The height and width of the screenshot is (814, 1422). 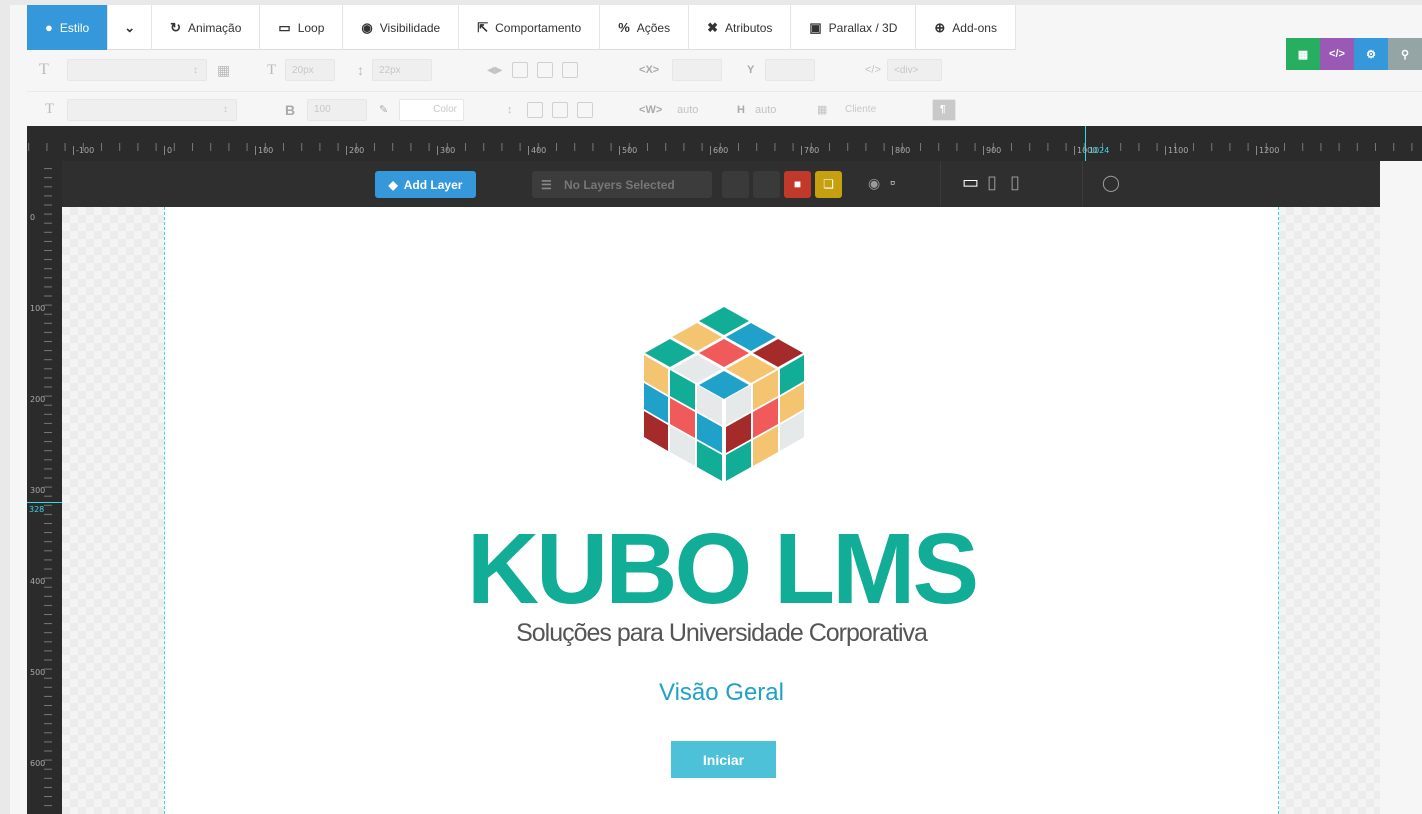 I want to click on brand-subtitle: Soluções para Universidade Corporativa, so click(x=721, y=633).